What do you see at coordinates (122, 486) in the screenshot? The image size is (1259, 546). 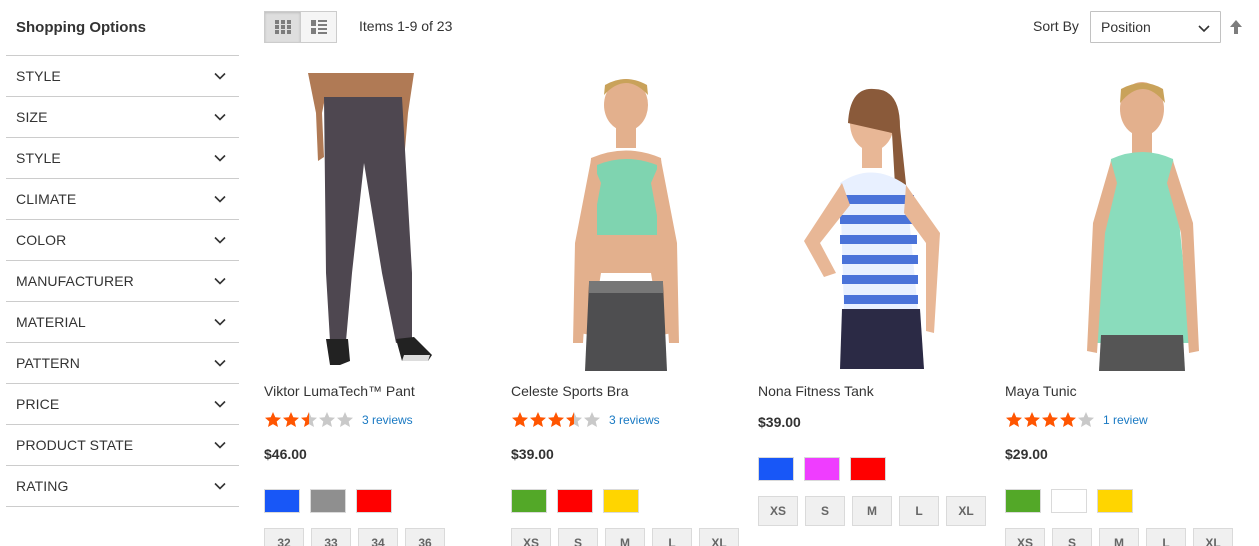 I see `filter-rating: Rating` at bounding box center [122, 486].